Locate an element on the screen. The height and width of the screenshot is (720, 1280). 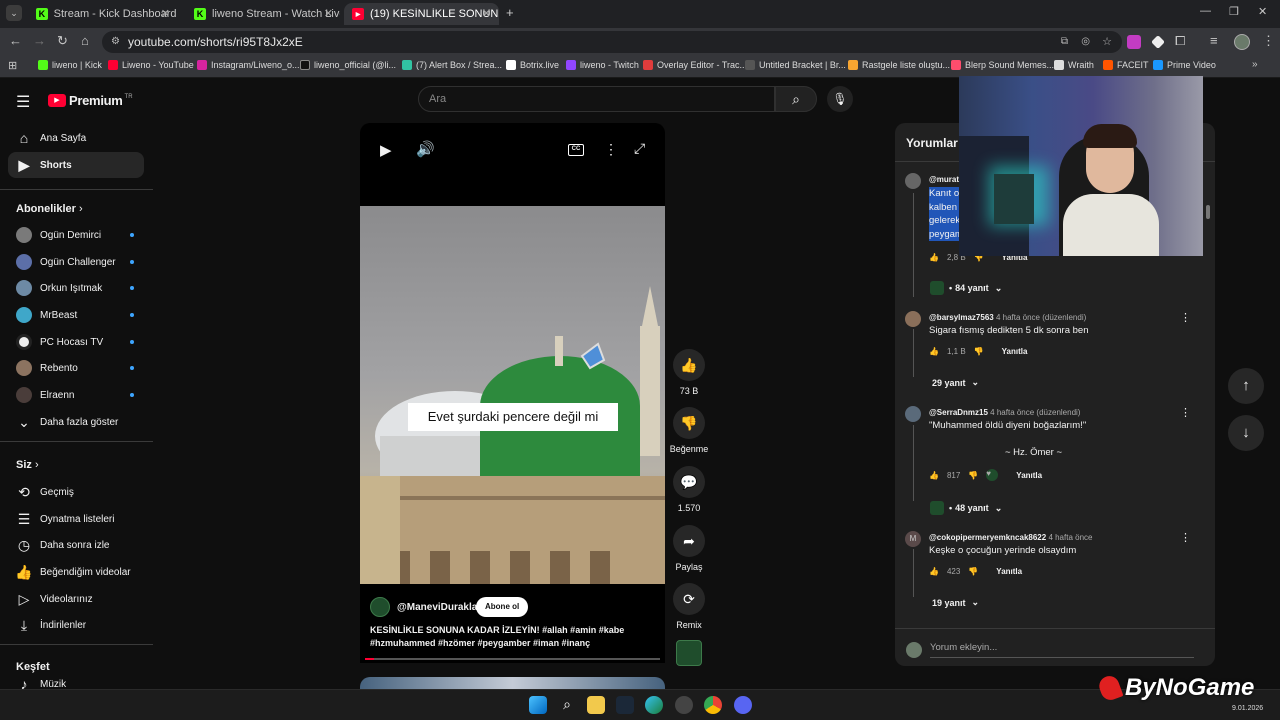
search-icon: ⌕ is located at coordinates (567, 705).